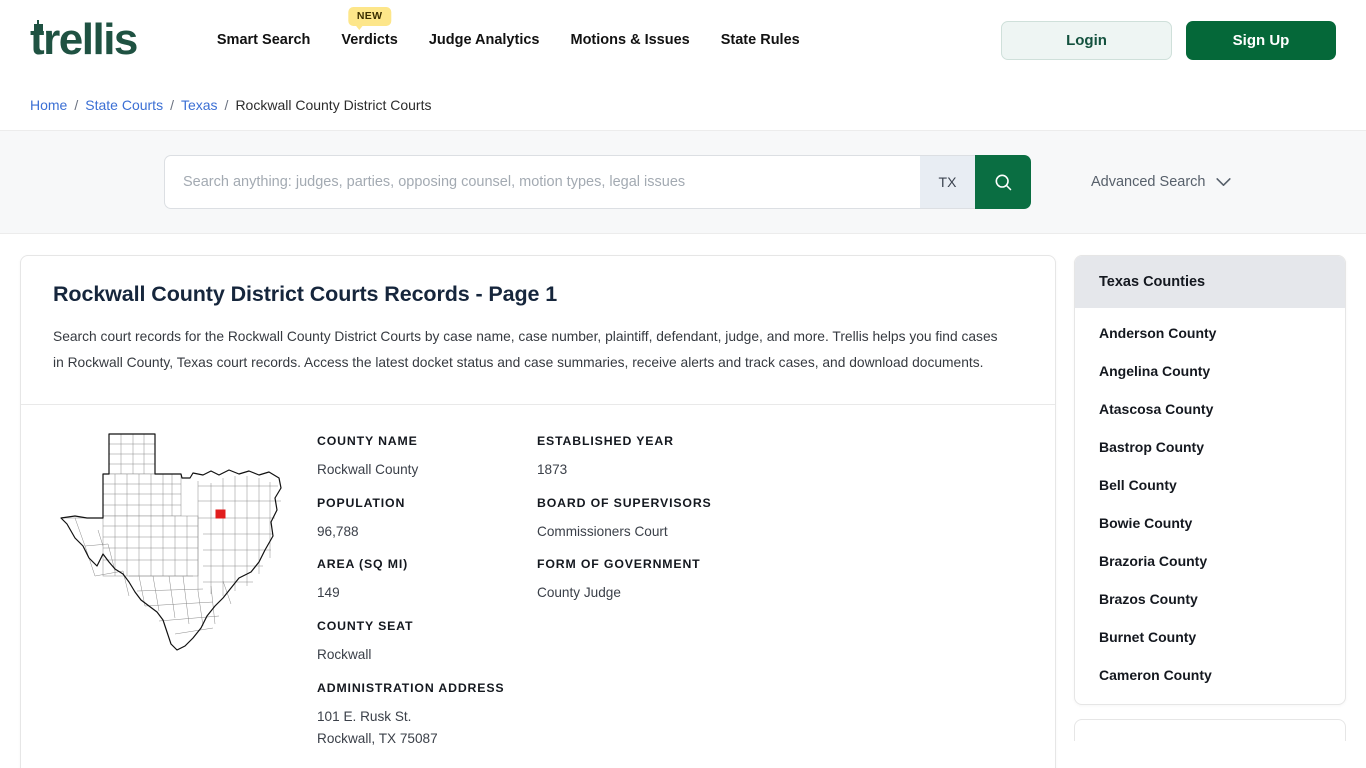 The image size is (1366, 768). What do you see at coordinates (369, 18) in the screenshot?
I see `new-badge: NEW` at bounding box center [369, 18].